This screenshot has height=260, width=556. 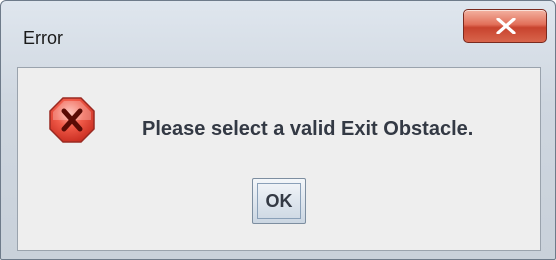 What do you see at coordinates (308, 129) in the screenshot?
I see `error-message: Please select a valid Exit Obstacle.` at bounding box center [308, 129].